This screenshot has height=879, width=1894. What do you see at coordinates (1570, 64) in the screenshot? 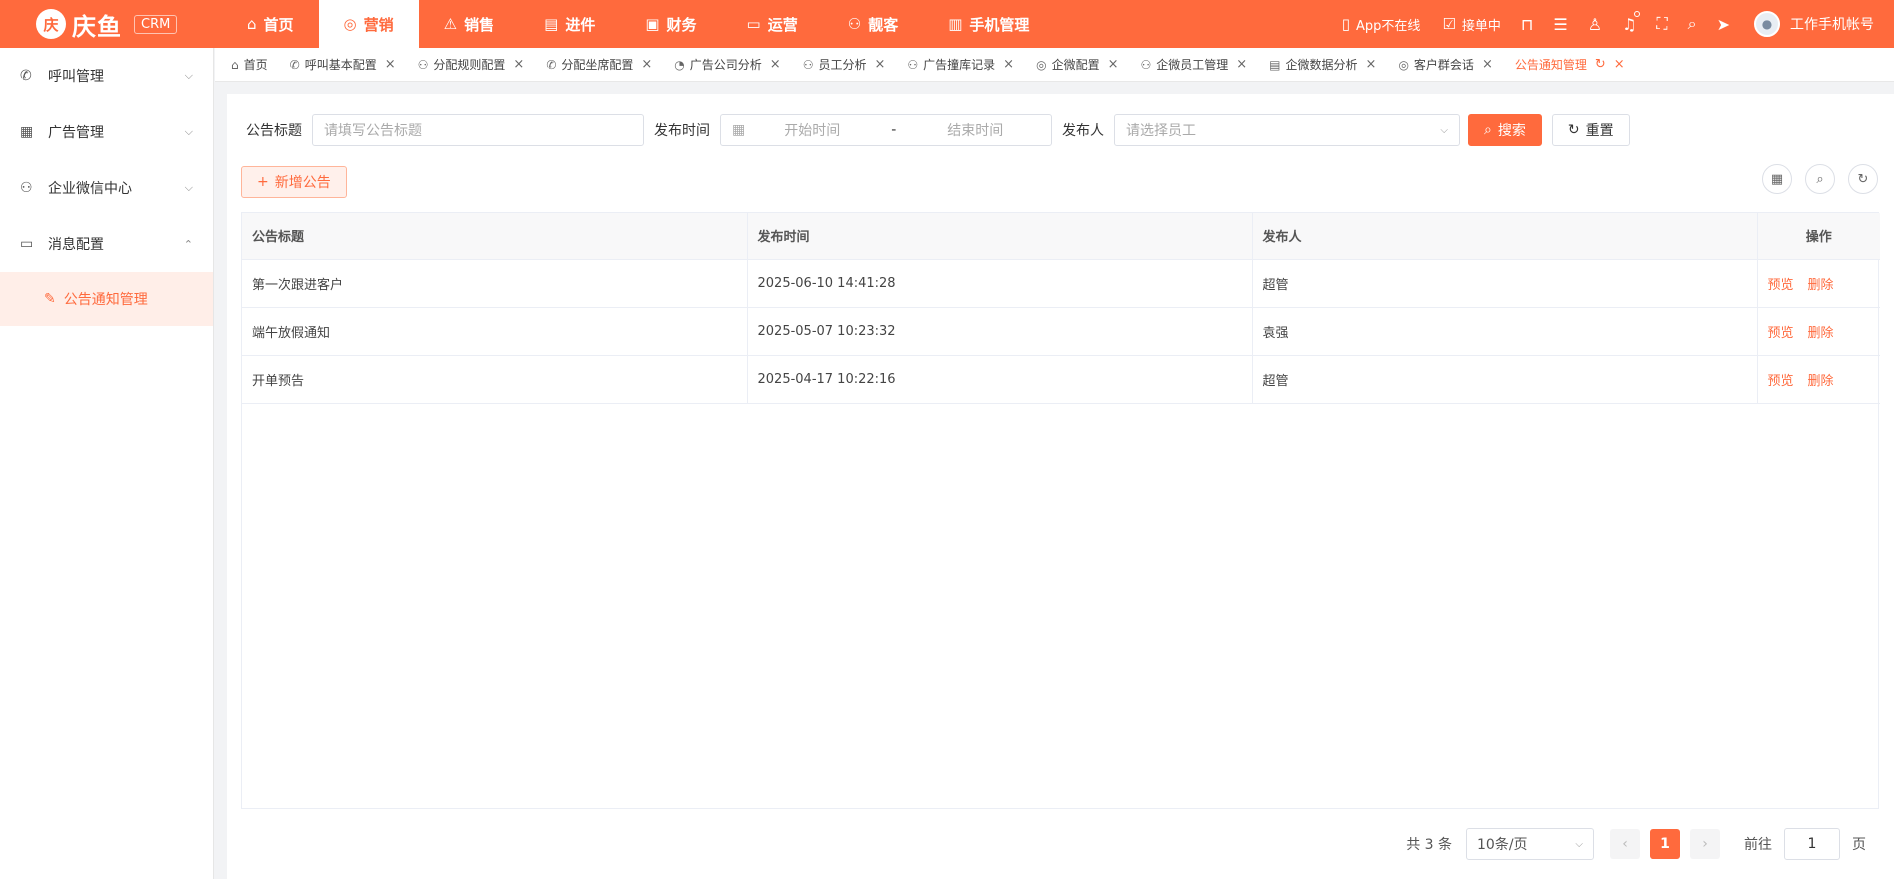
I see `tab-announcement-management: 公告通知管理 ↻ ×` at bounding box center [1570, 64].